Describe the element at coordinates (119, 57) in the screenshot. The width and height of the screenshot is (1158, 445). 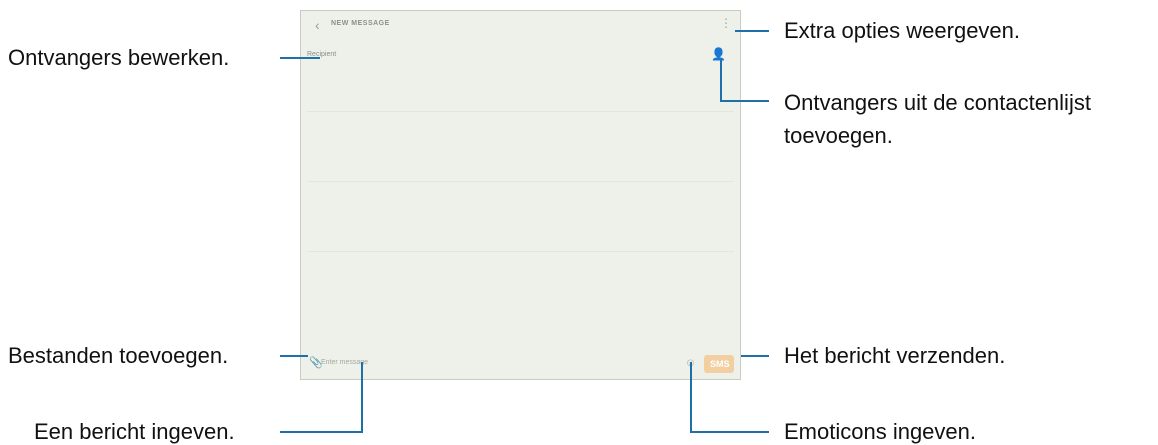
I see `callout-edit-recipients: Ontvangers bewerken.` at that location.